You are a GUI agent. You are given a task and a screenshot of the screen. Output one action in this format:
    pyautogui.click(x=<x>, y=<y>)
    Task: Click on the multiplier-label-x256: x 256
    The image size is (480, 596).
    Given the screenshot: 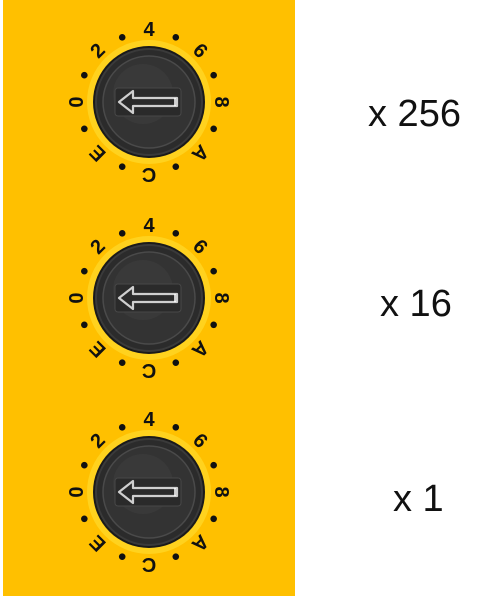 What is the action you would take?
    pyautogui.click(x=414, y=114)
    